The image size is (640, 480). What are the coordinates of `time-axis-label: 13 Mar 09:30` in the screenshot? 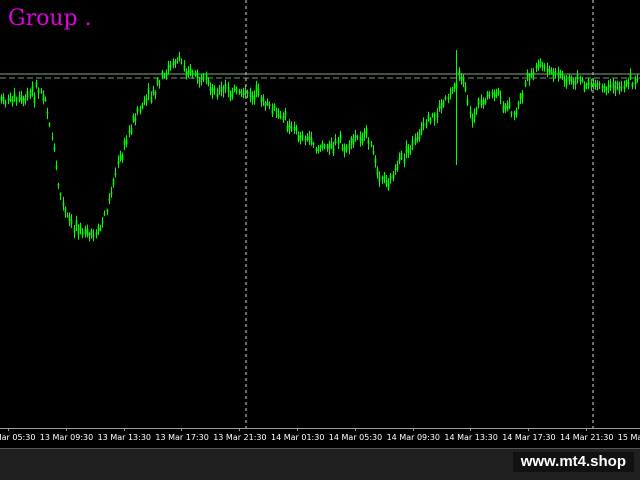 It's located at (66, 437).